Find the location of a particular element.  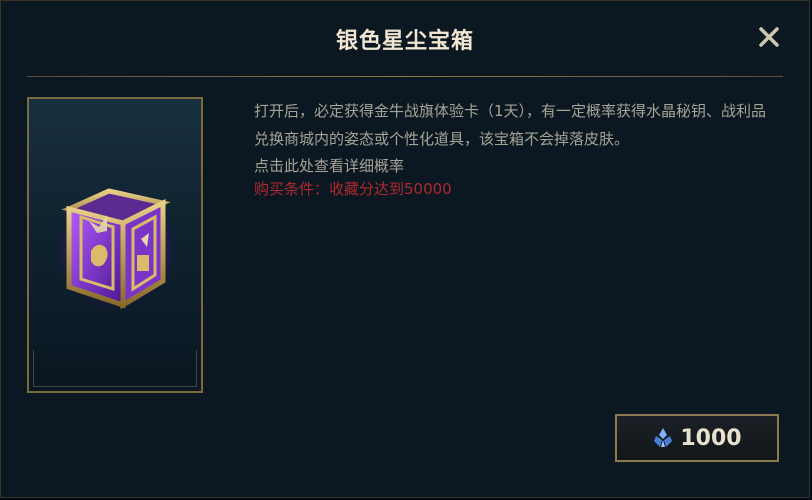

purchase-button: 1000 is located at coordinates (697, 438).